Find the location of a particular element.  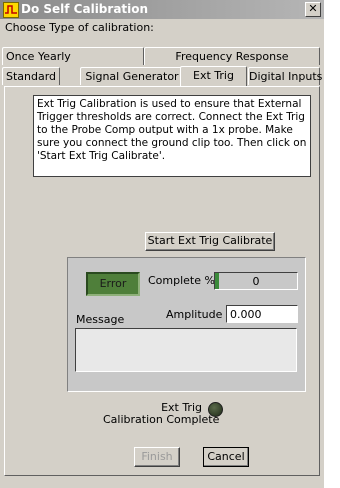

amplitude-label: Amplitude is located at coordinates (194, 314).